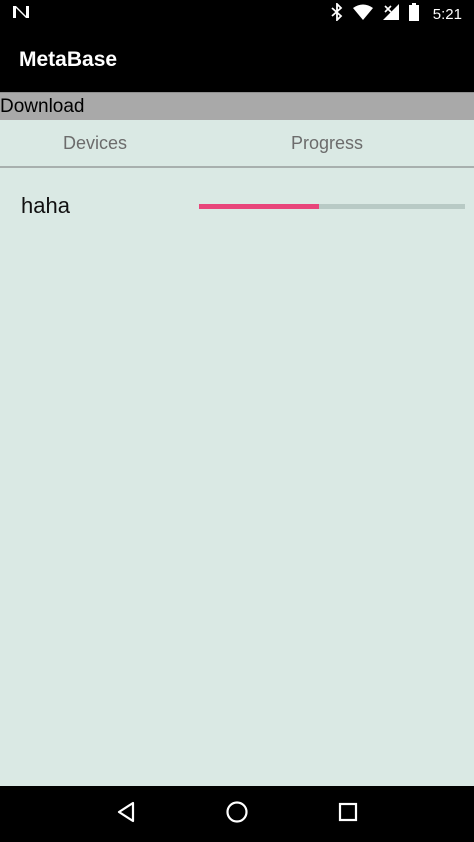 Image resolution: width=474 pixels, height=842 pixels. Describe the element at coordinates (237, 144) in the screenshot. I see `table-header: Devices Progress` at that location.